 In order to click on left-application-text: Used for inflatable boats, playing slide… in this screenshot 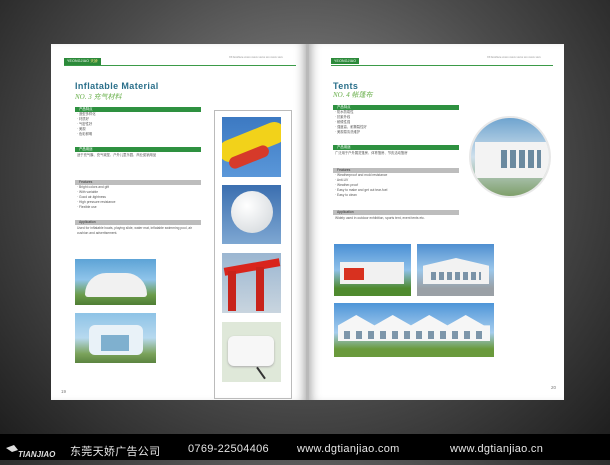, I will do `click(135, 230)`.